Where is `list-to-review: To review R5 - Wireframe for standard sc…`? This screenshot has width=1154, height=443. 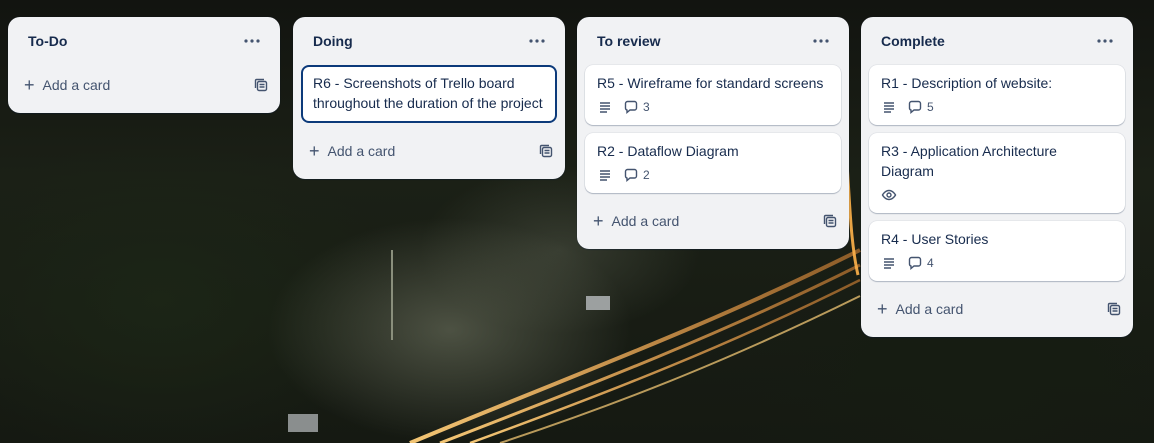
list-to-review: To review R5 - Wireframe for standard sc… is located at coordinates (713, 133).